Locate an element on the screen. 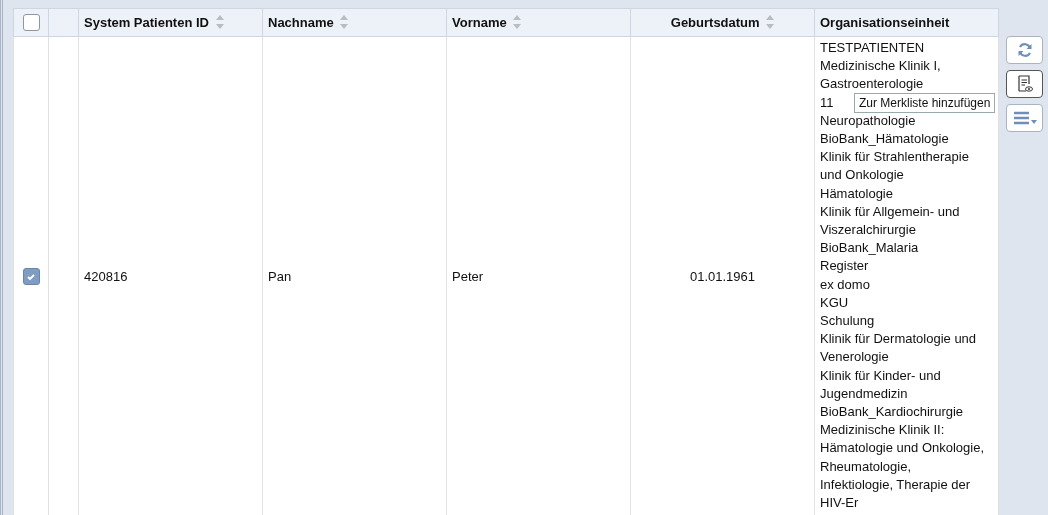 The image size is (1048, 515). document-eye-icon is located at coordinates (1024, 84).